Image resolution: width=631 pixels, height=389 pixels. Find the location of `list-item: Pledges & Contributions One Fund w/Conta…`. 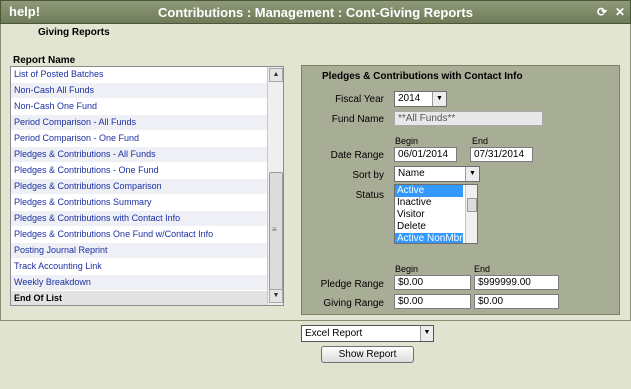

list-item: Pledges & Contributions One Fund w/Conta… is located at coordinates (139, 235).